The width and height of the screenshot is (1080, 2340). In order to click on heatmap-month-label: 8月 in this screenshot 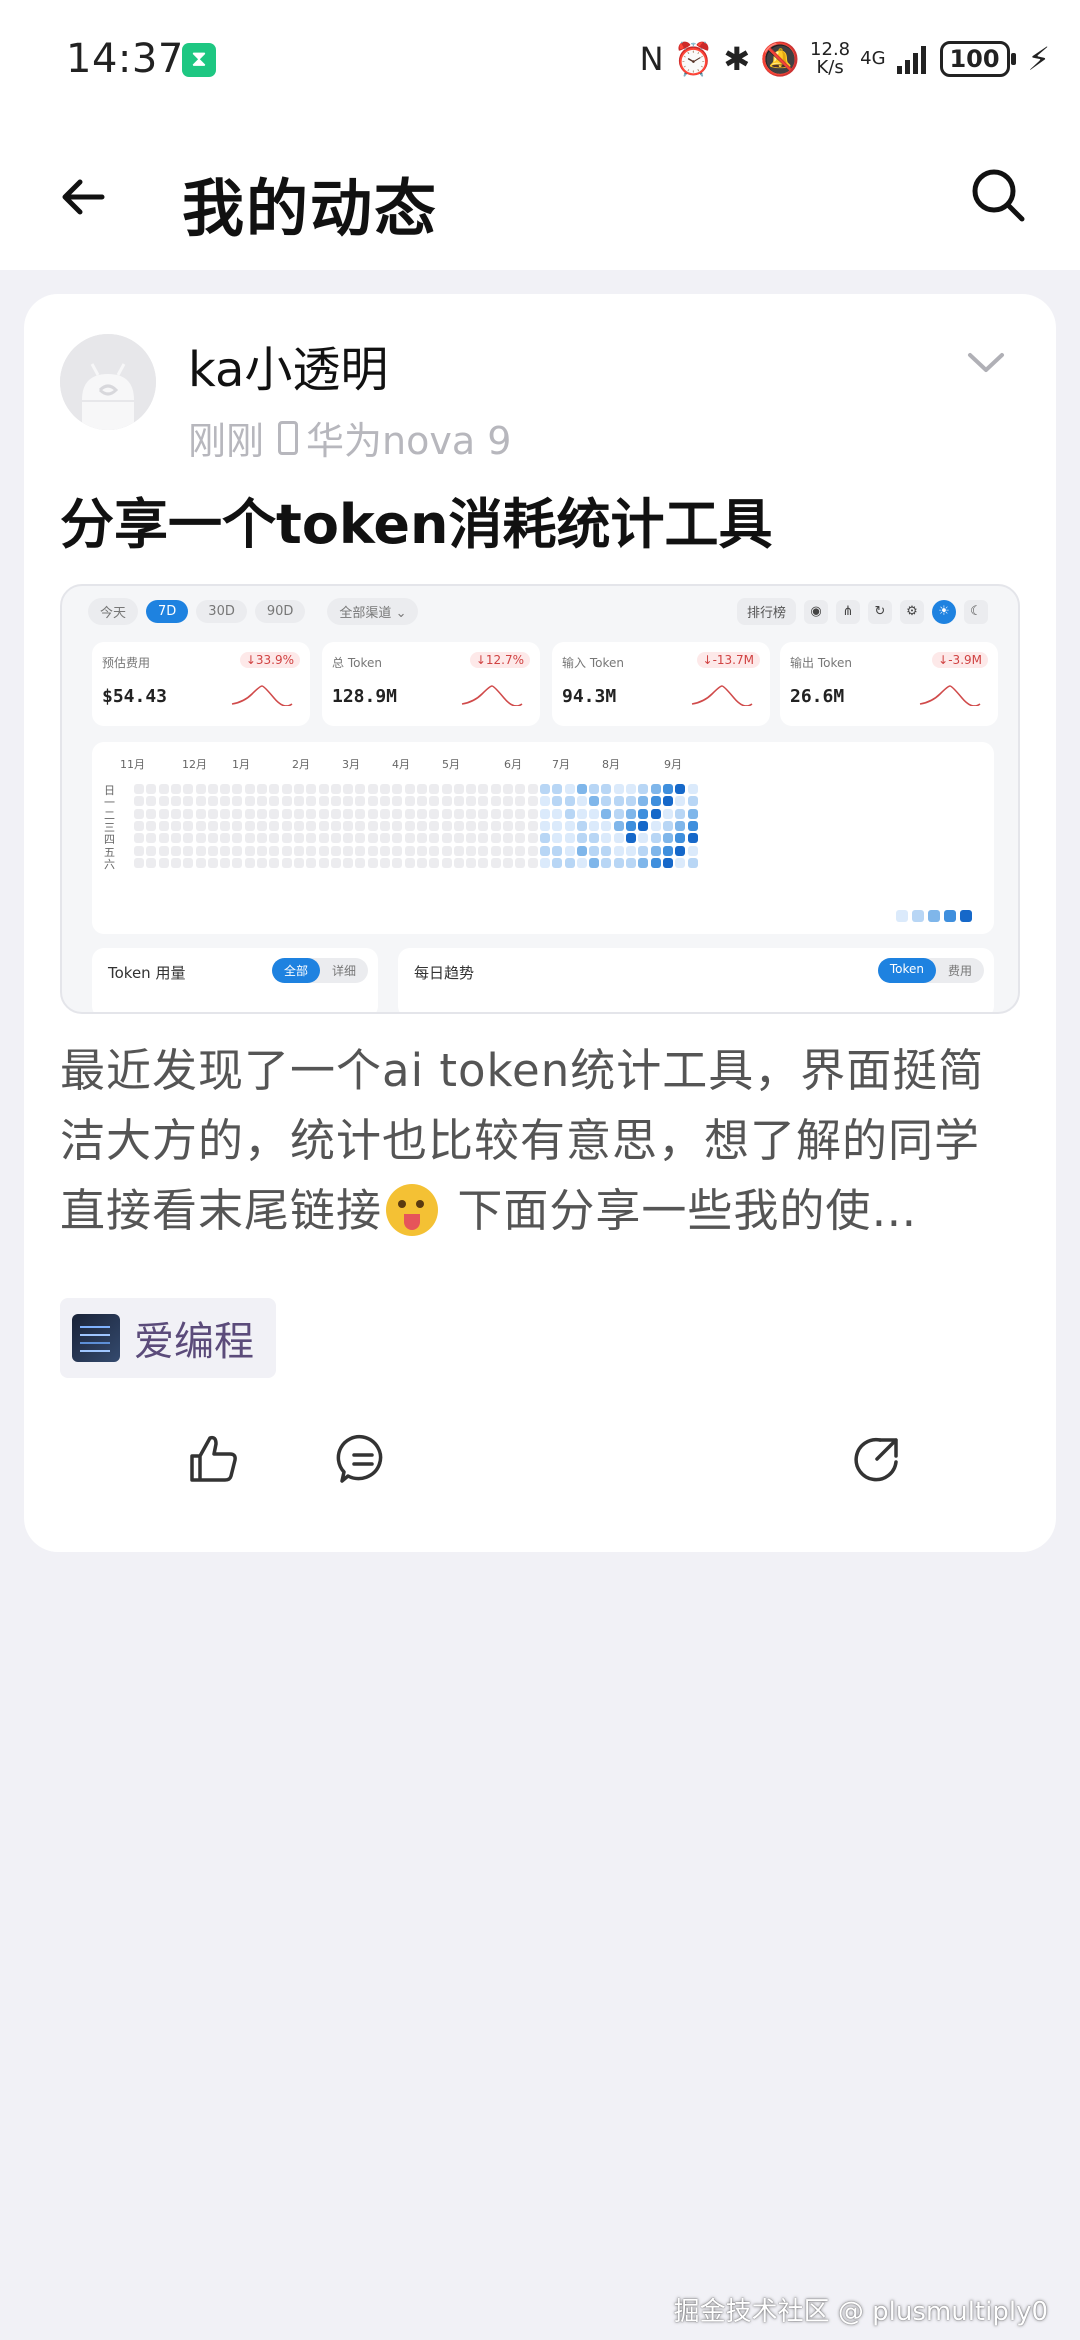, I will do `click(611, 764)`.